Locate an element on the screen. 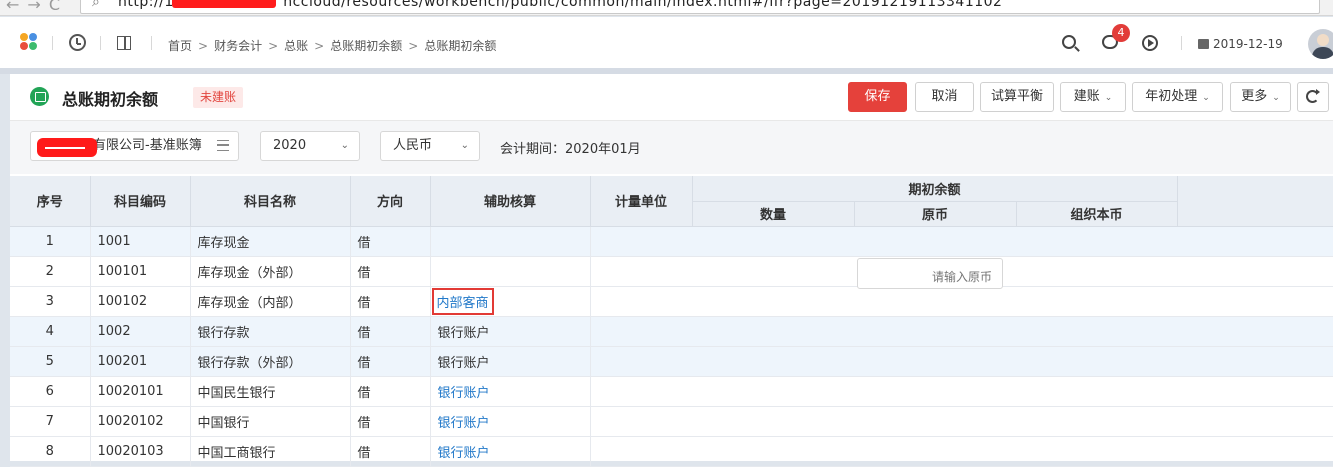  table-row: 3 100102 库存现金（内部） 借 内部客商 is located at coordinates (671, 301).